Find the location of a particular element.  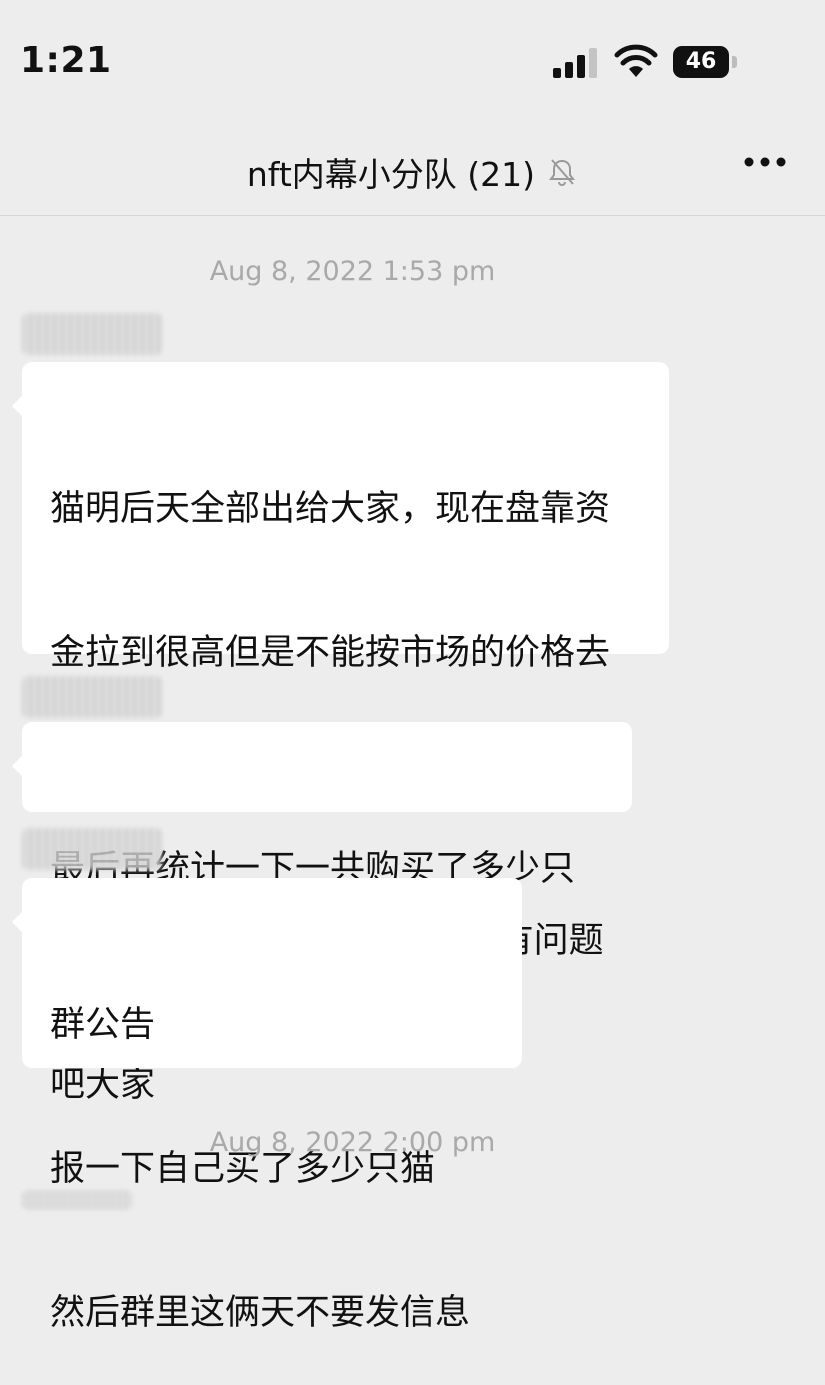

status-bar: 1:21 46 is located at coordinates (412, 55).